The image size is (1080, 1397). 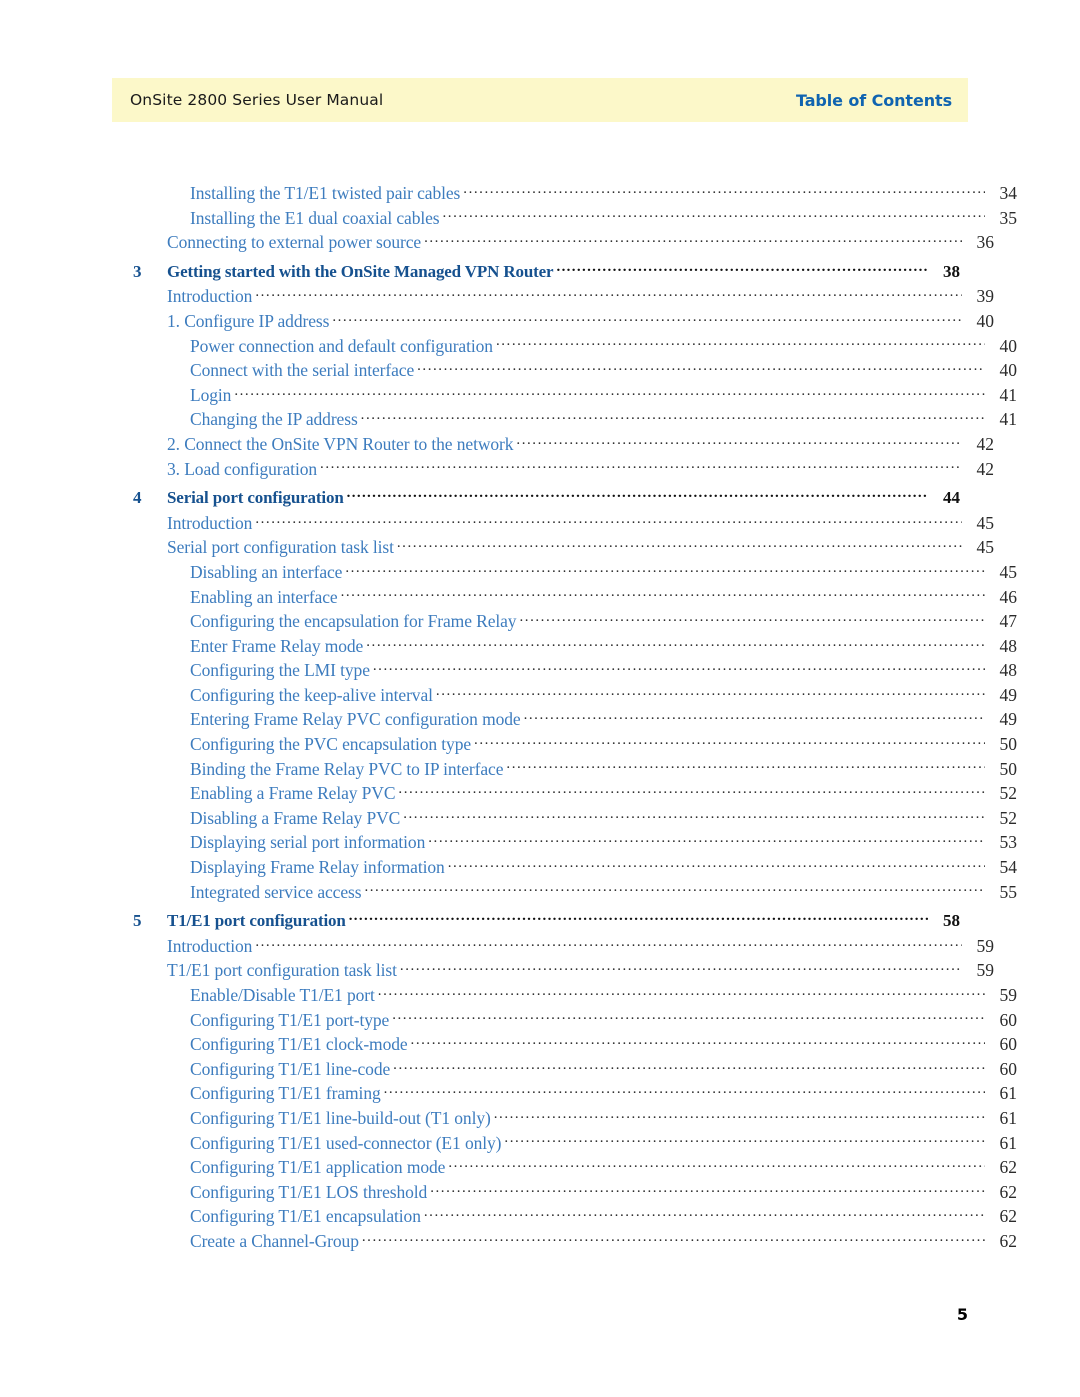 I want to click on toc-entry-row: Changing the IP address 41, so click(x=575, y=421).